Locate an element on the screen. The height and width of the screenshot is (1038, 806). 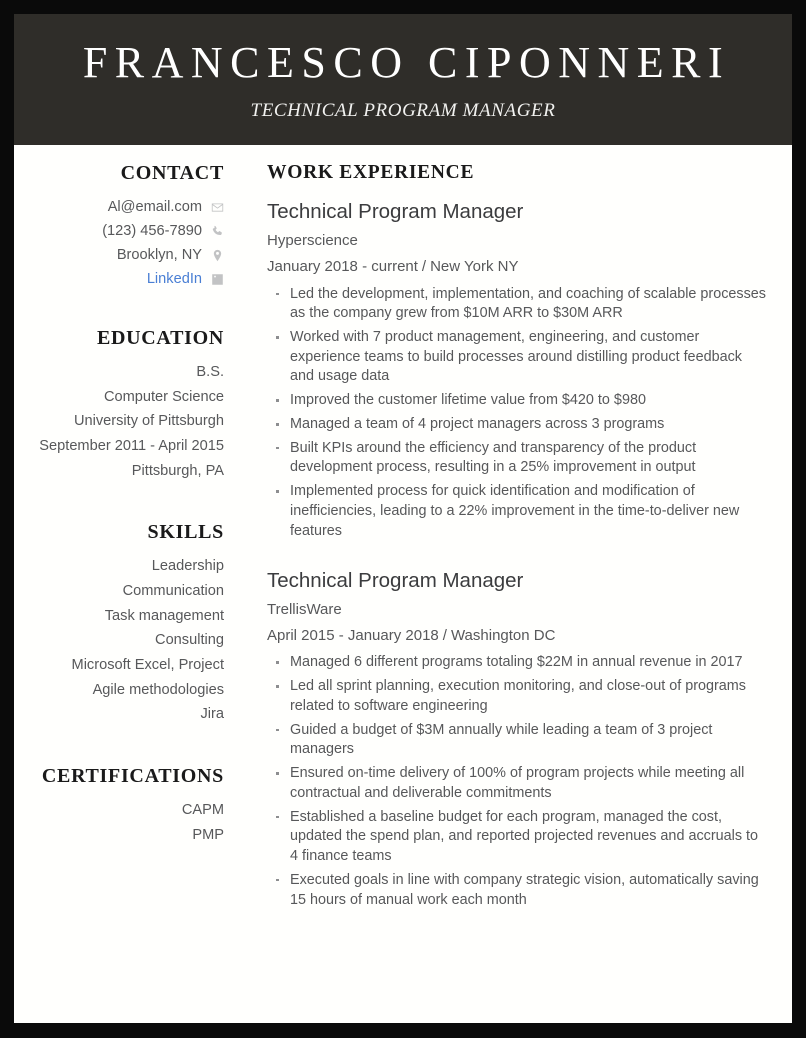
certification-item: PMP is located at coordinates (208, 834).